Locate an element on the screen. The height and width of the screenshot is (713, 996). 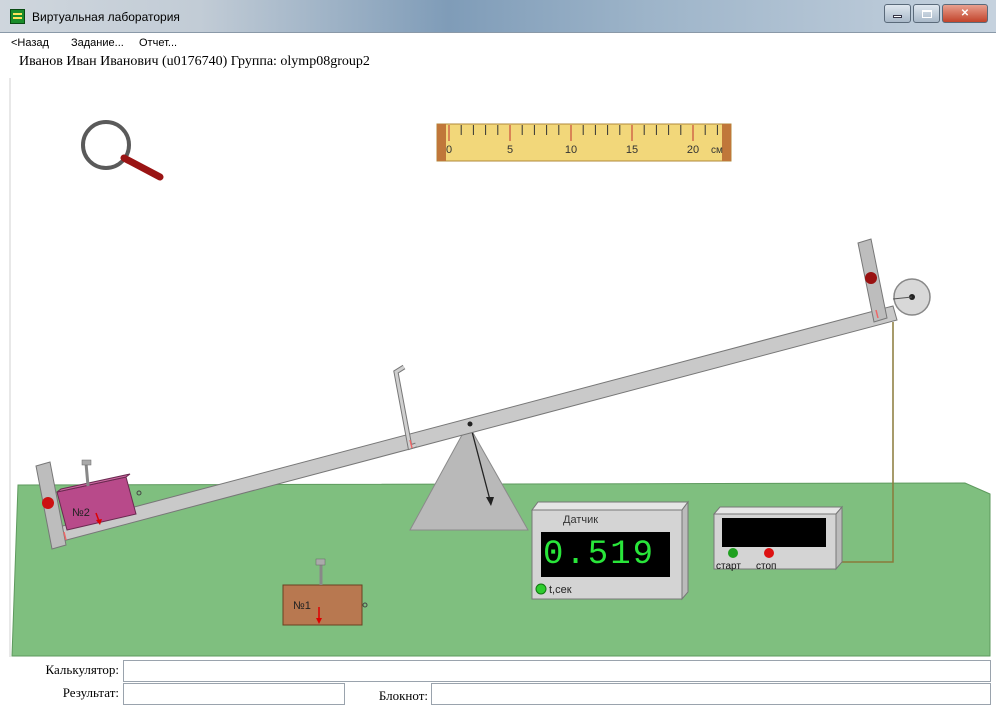
maximize-icon is located at coordinates (926, 13).